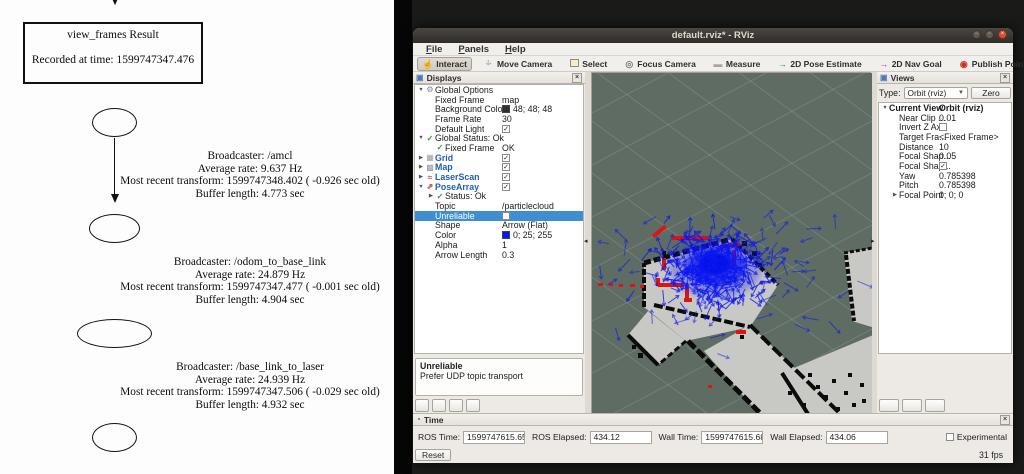 The width and height of the screenshot is (1024, 474). I want to click on property-row: ▼ ⚙ Global Options, so click(499, 90).